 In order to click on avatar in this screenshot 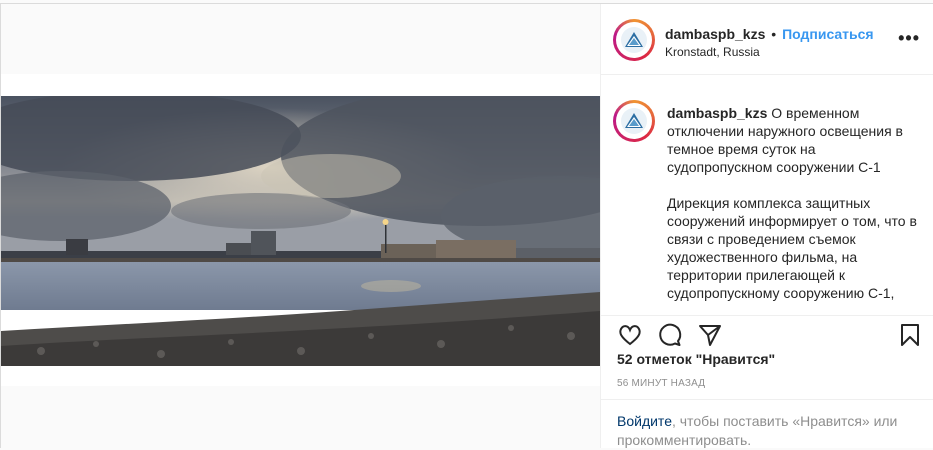, I will do `click(634, 40)`.